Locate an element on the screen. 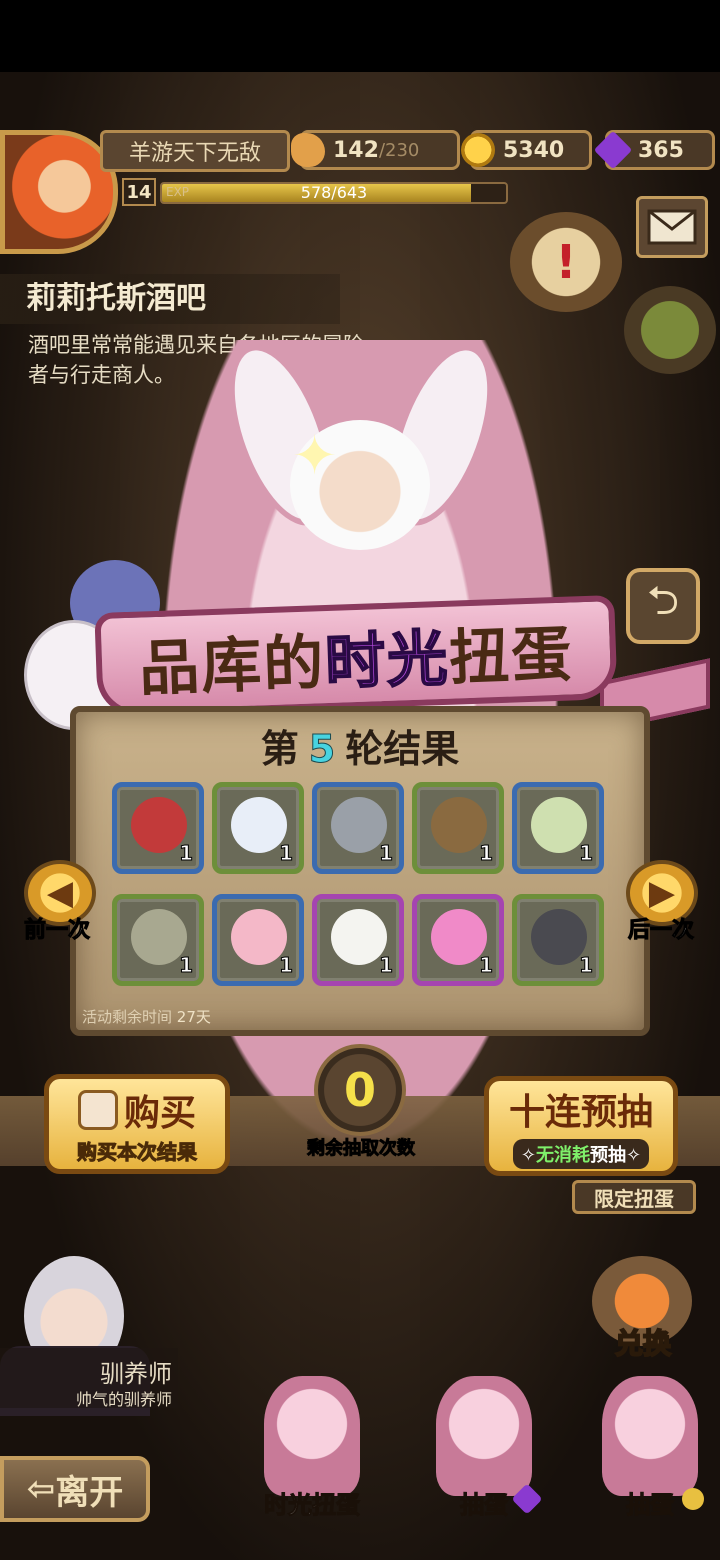 The height and width of the screenshot is (1560, 720). timer-label: 活动剩余时间 is located at coordinates (127, 1017).